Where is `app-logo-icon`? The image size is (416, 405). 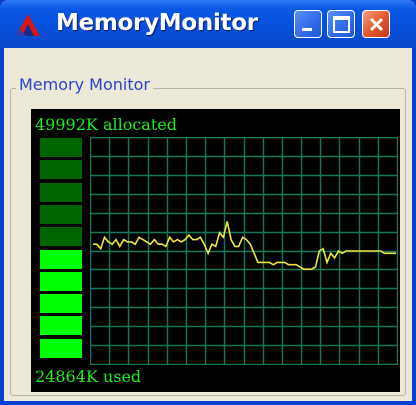 app-logo-icon is located at coordinates (29, 25).